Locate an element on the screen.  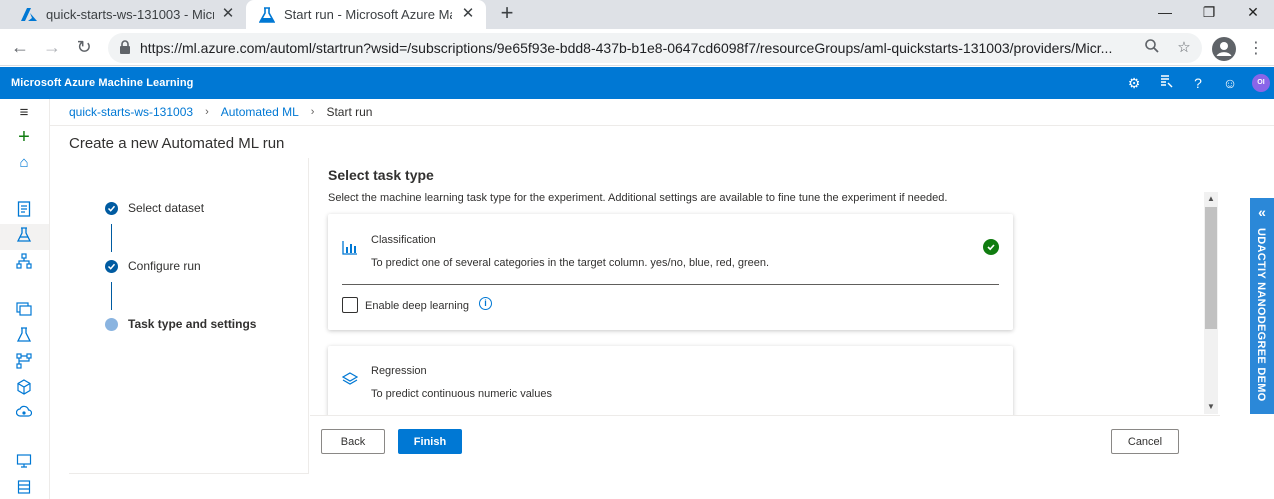
datasets-icon is located at coordinates (24, 311).